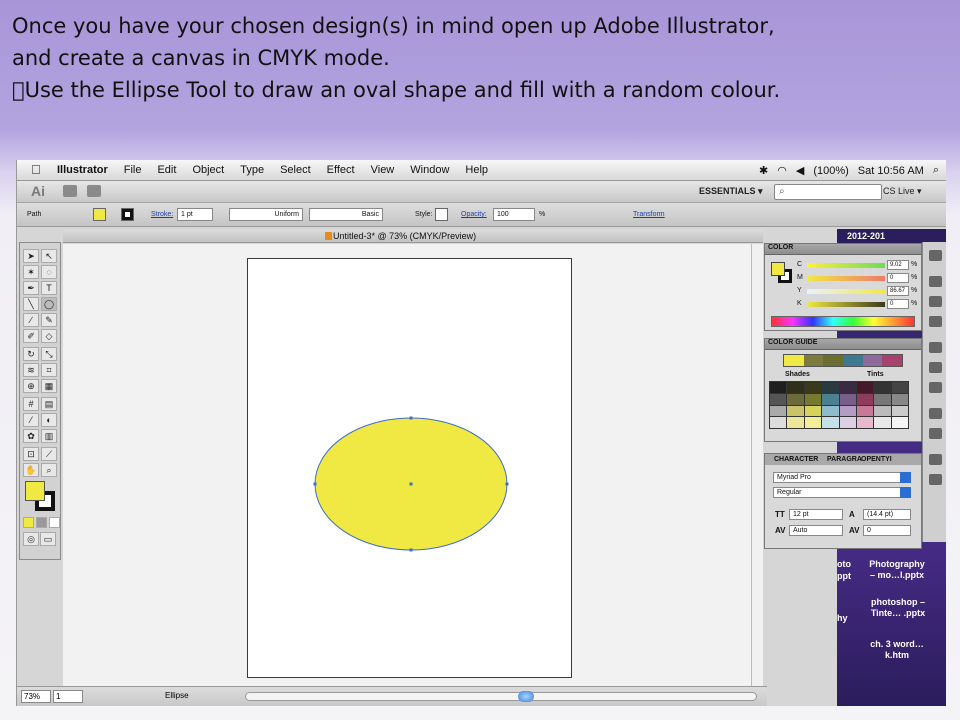 This screenshot has width=960, height=720. Describe the element at coordinates (177, 695) in the screenshot. I see `current-tool-status: Ellipse` at that location.